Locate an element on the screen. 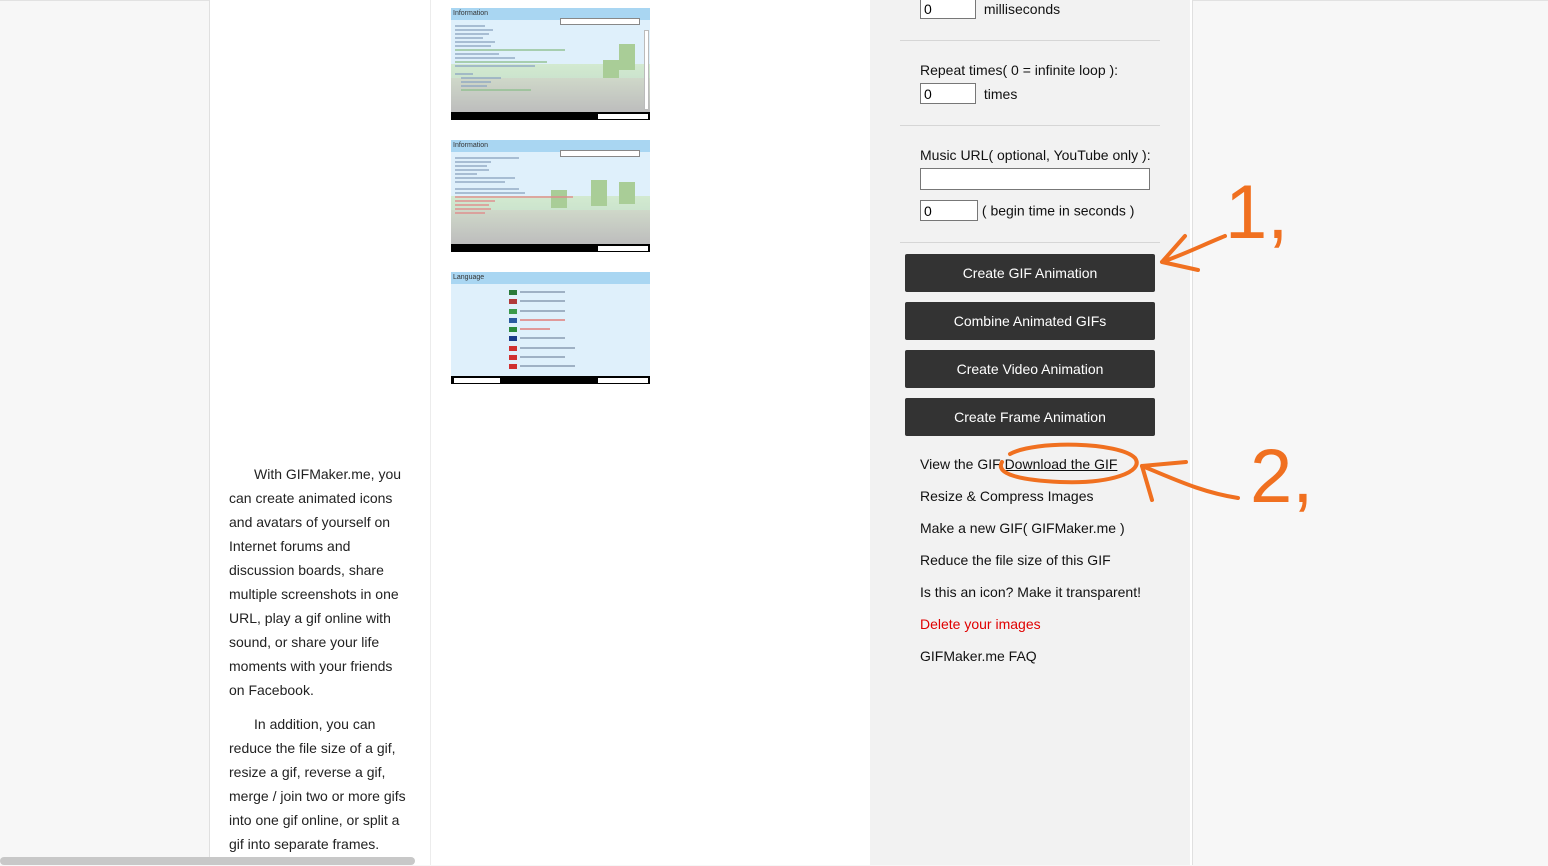 The width and height of the screenshot is (1548, 866). frame-thumbnail-2: Information is located at coordinates (550, 196).